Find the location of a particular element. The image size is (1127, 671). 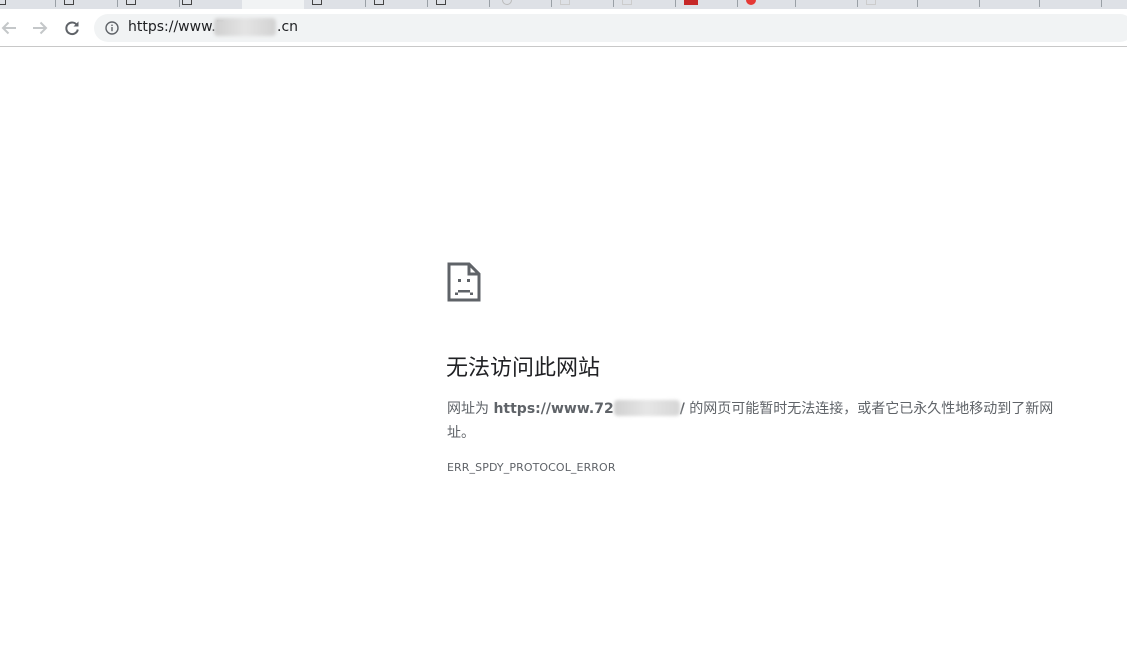

desc-url: https://www.72 is located at coordinates (553, 409).